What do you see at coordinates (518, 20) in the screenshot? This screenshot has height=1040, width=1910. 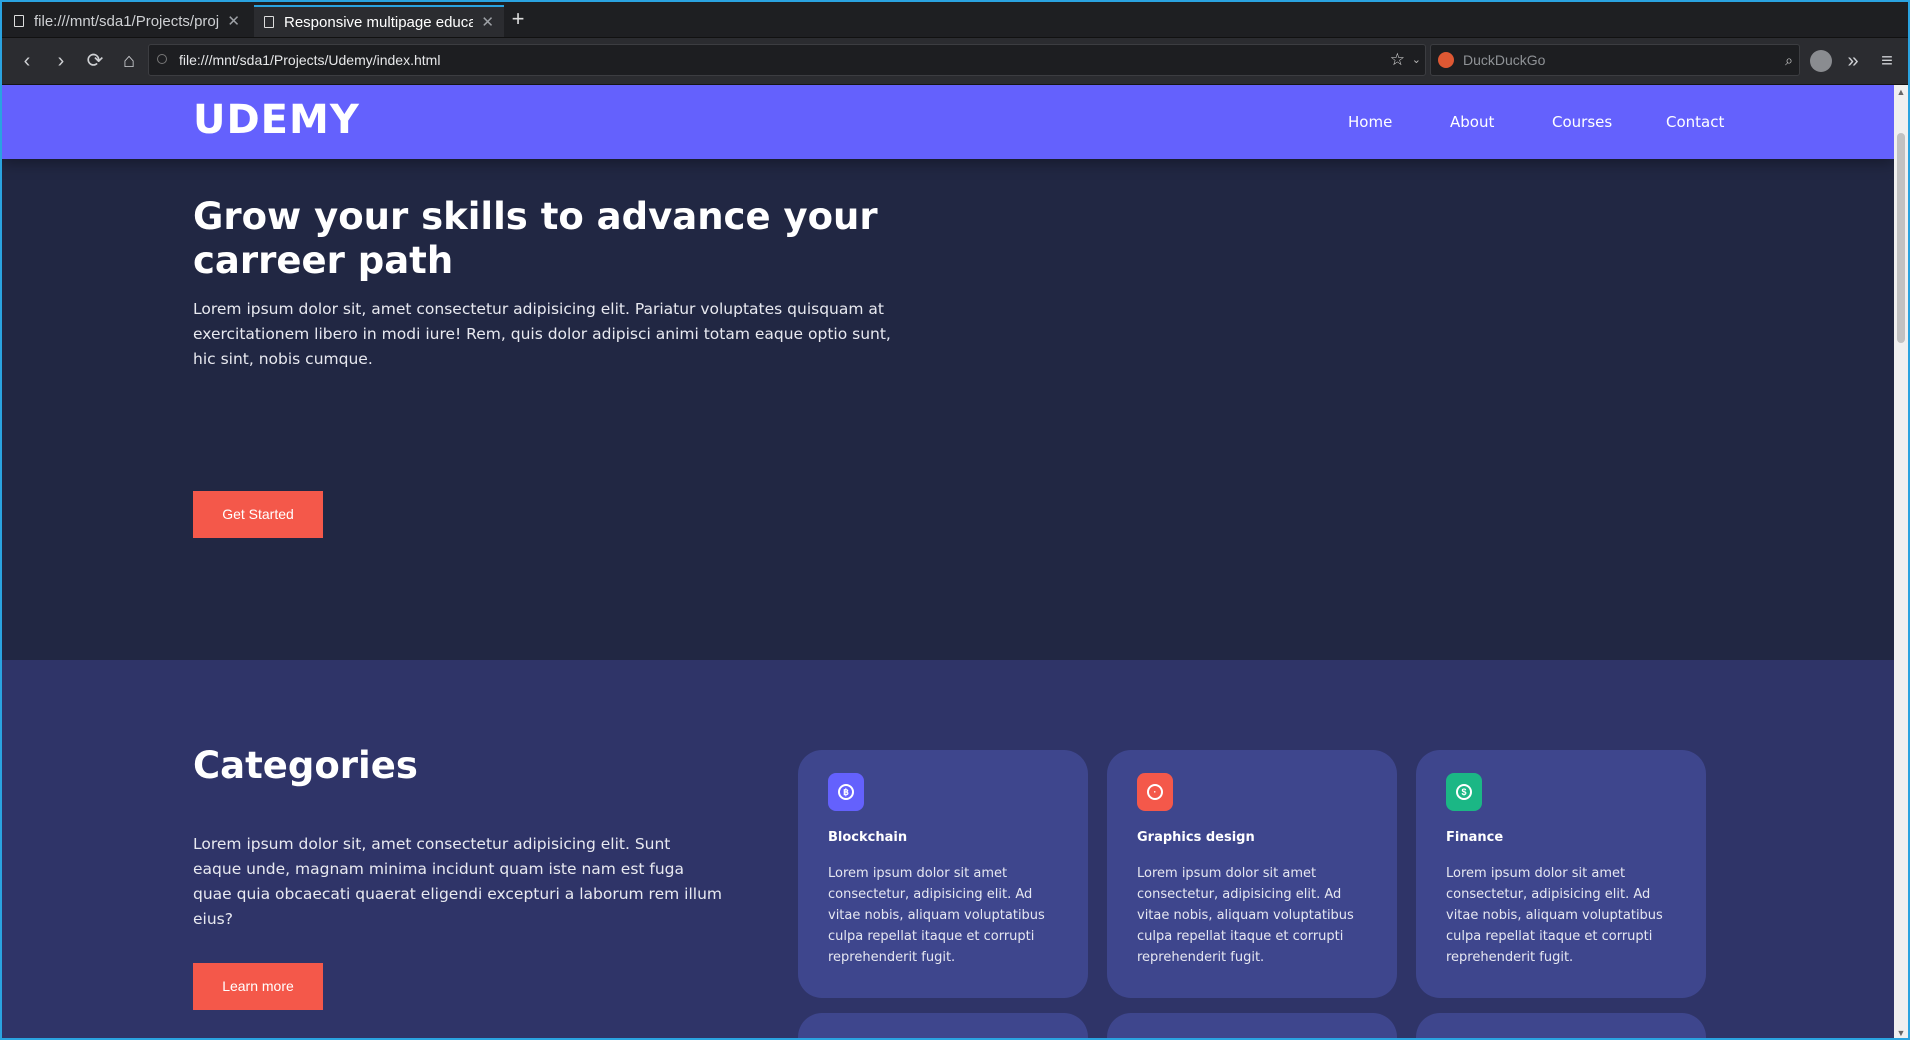 I see `new-tab-button: +` at bounding box center [518, 20].